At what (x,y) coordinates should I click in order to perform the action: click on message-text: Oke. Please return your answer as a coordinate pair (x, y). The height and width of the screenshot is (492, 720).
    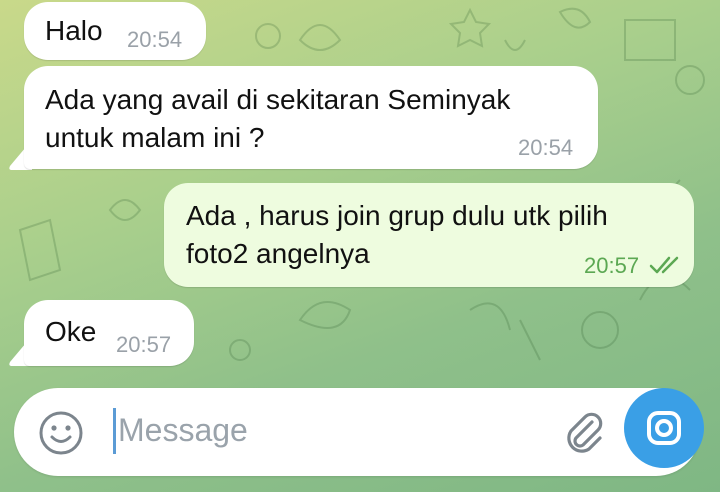
    Looking at the image, I should click on (71, 331).